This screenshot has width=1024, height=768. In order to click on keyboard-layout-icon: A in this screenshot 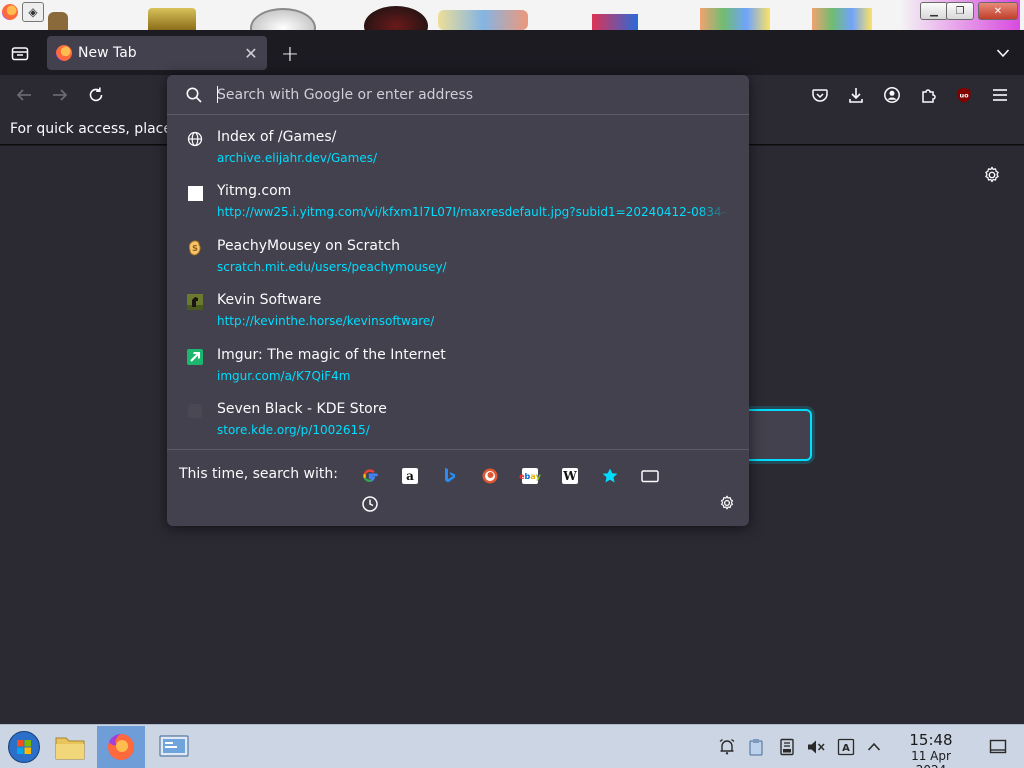, I will do `click(846, 747)`.